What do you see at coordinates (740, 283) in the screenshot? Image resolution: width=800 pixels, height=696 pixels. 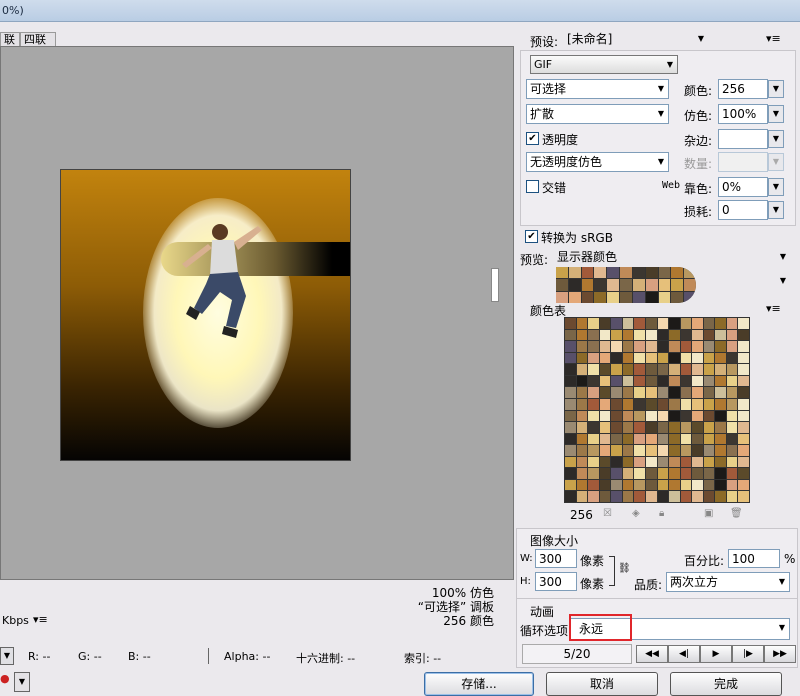 I see `metadata-select` at bounding box center [740, 283].